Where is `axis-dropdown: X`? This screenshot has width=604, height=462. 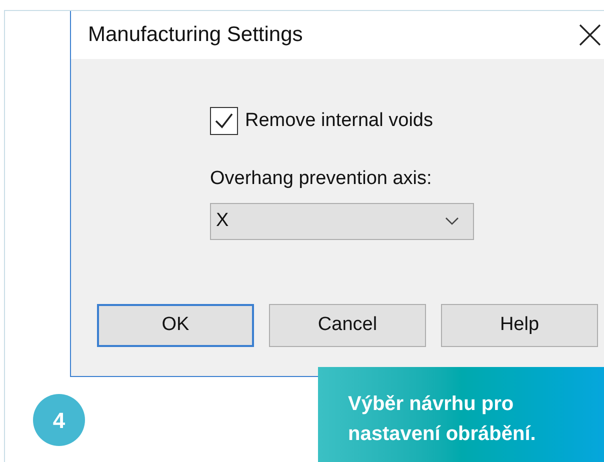 axis-dropdown: X is located at coordinates (342, 221).